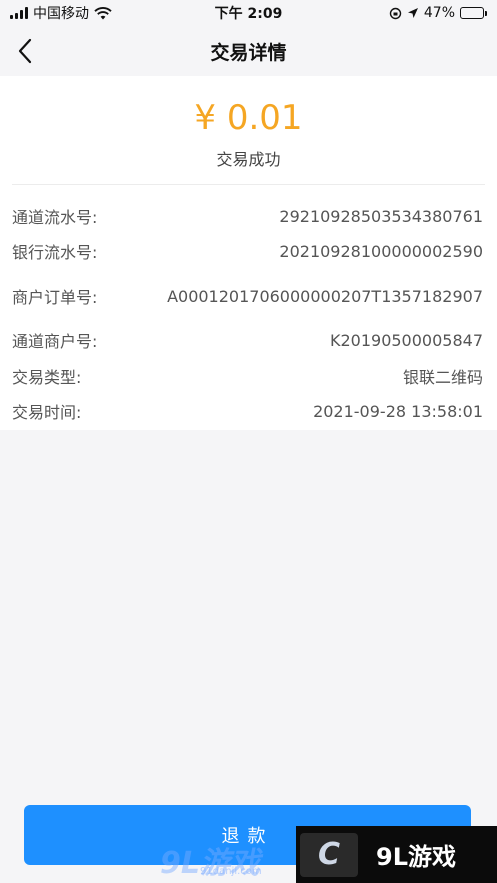  I want to click on status-right: 47%, so click(438, 13).